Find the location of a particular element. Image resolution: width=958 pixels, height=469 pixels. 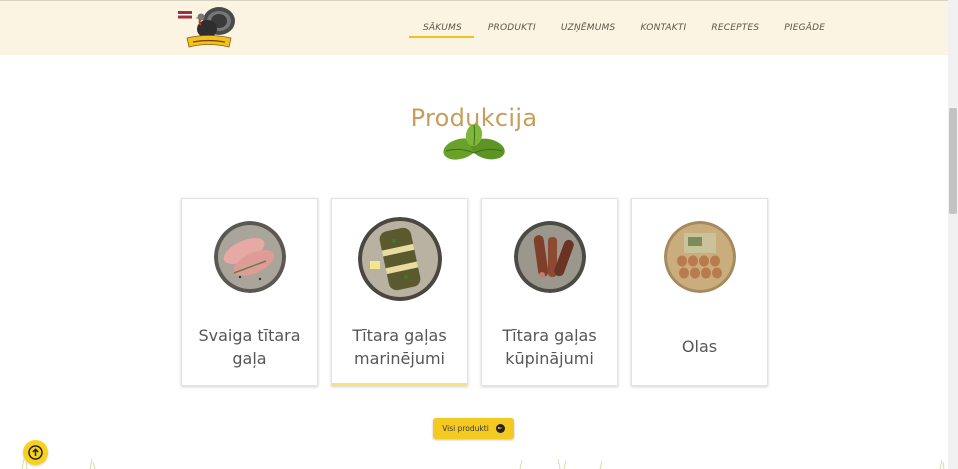

product-label: Tītara gaļas kūpinājumi is located at coordinates (549, 347).